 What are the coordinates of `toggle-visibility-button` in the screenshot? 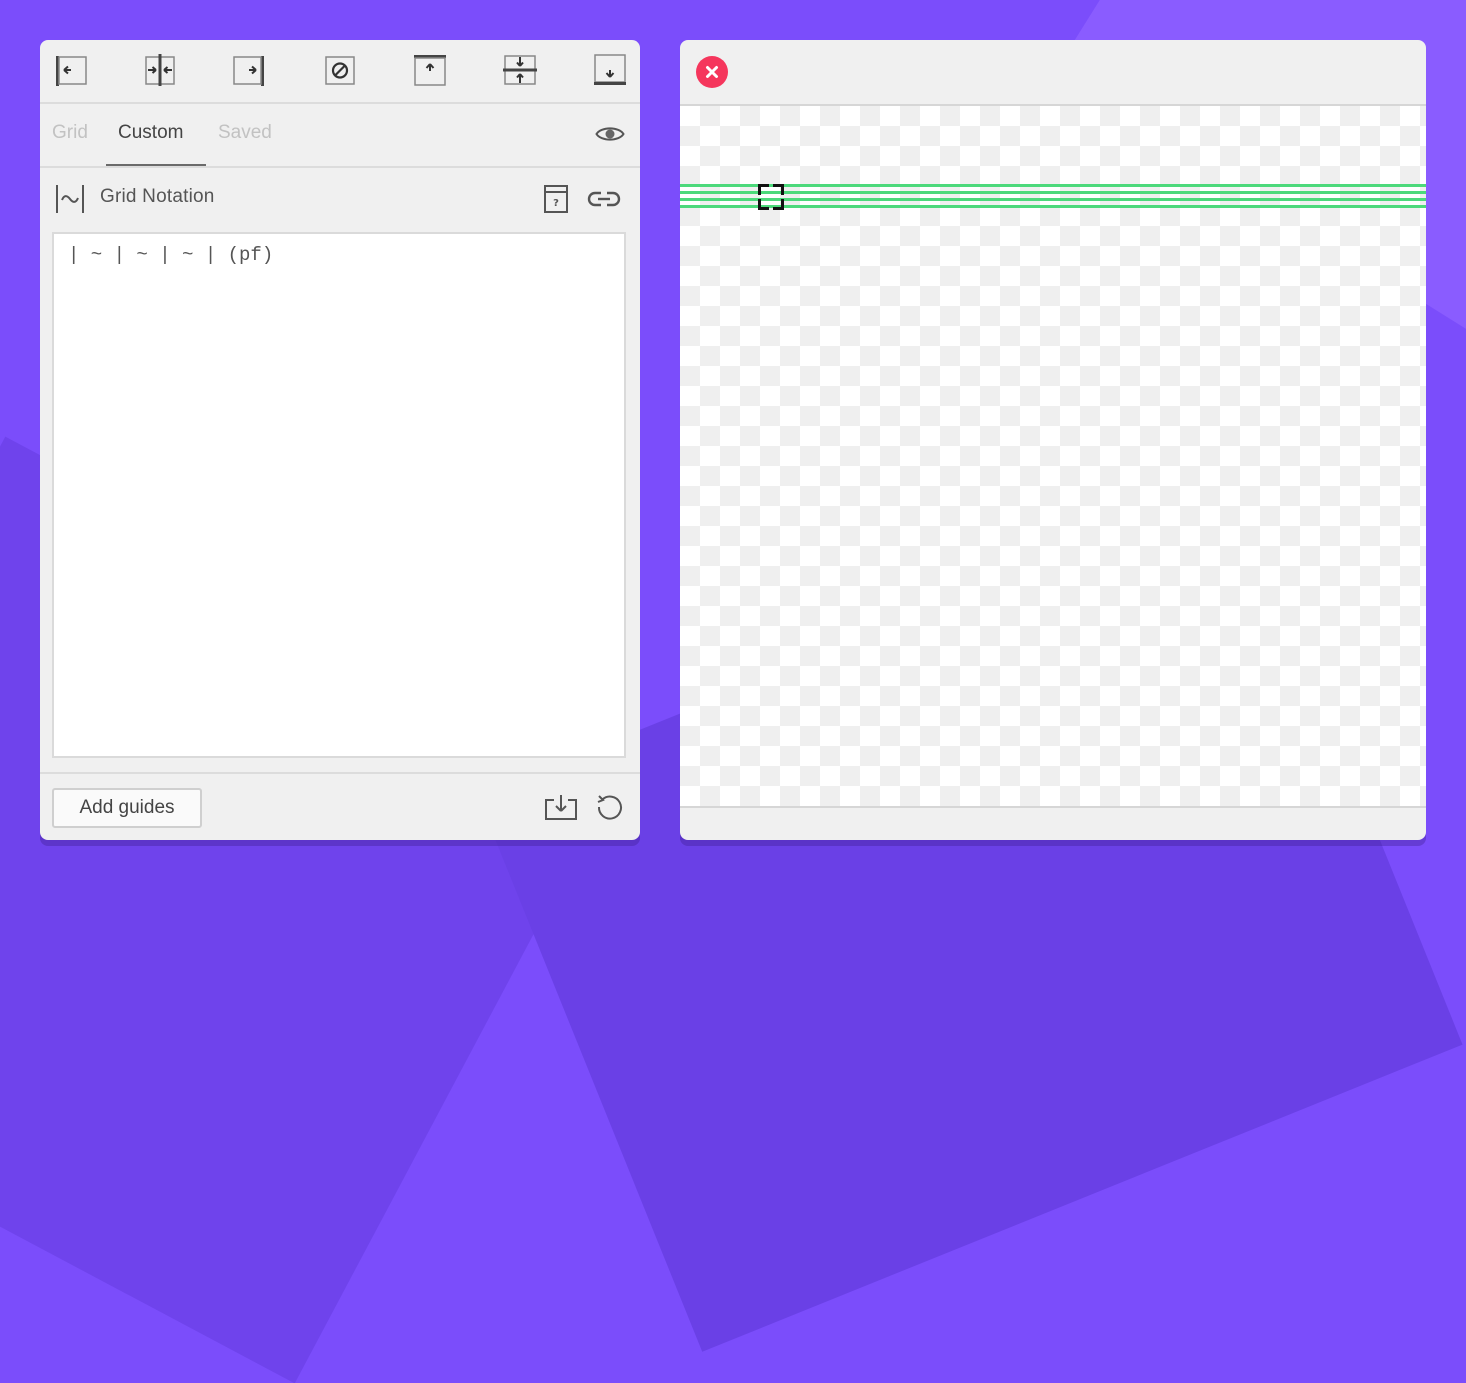 It's located at (610, 134).